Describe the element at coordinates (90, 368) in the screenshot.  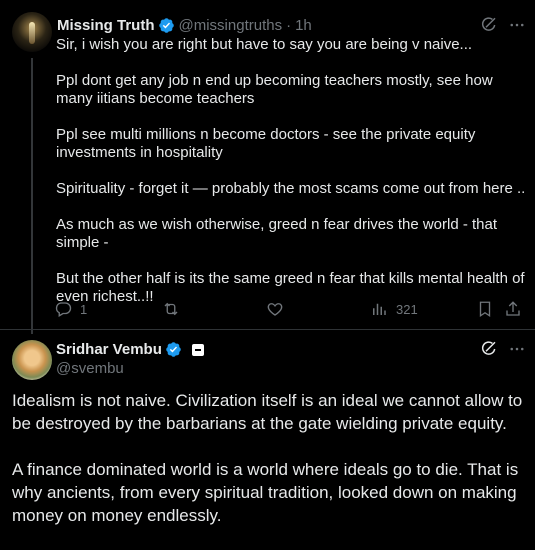
I see `author-handle: @svembu` at that location.